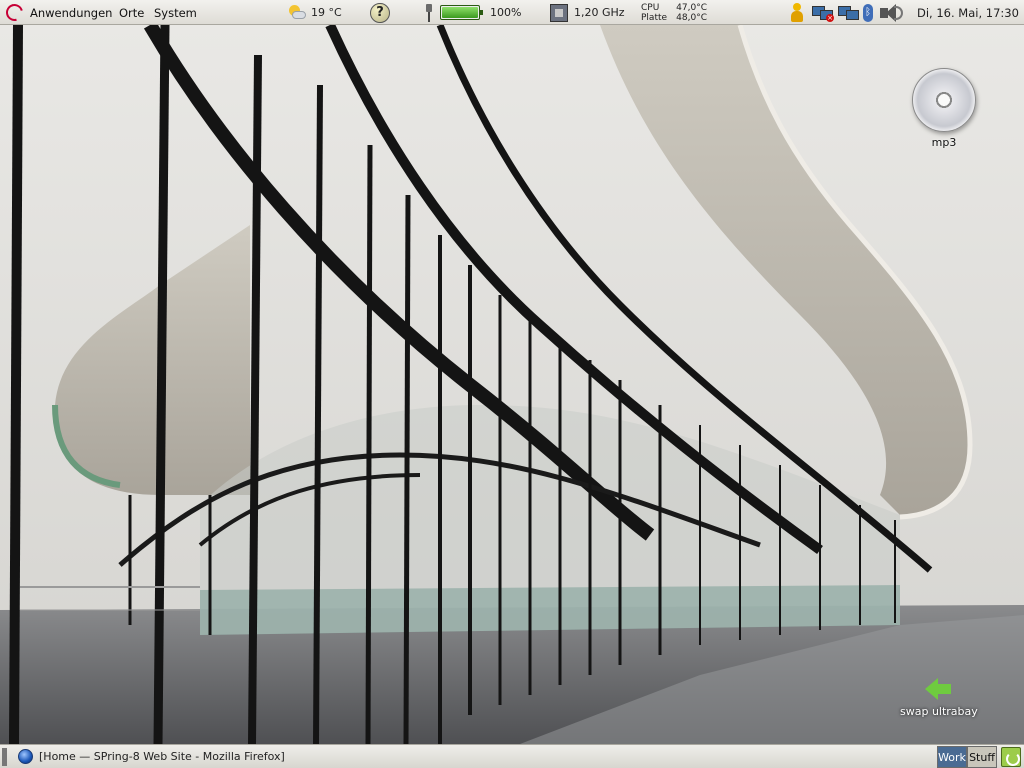 The width and height of the screenshot is (1024, 768). I want to click on help-icon: ?, so click(380, 12).